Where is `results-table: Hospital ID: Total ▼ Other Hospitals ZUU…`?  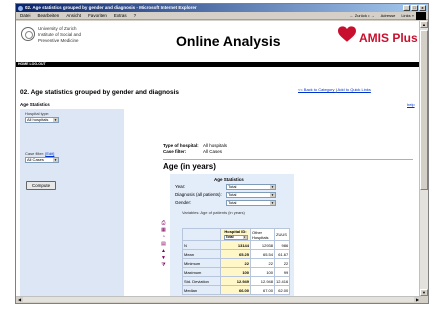
results-table: Hospital ID: Total ▼ Other Hospitals ZUU… is located at coordinates (236, 261).